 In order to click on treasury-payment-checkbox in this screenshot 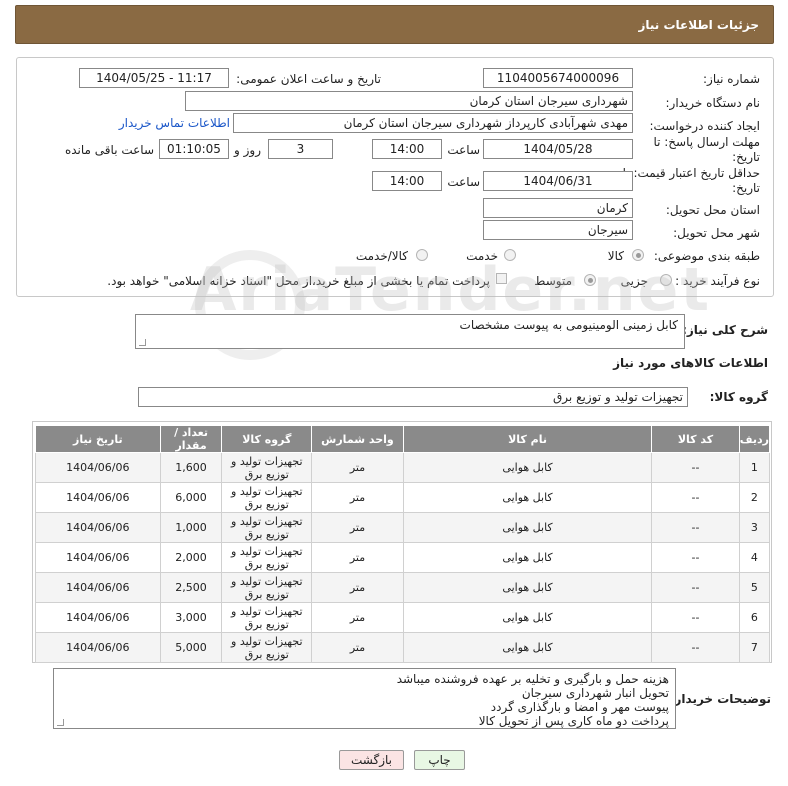, I will do `click(501, 278)`.